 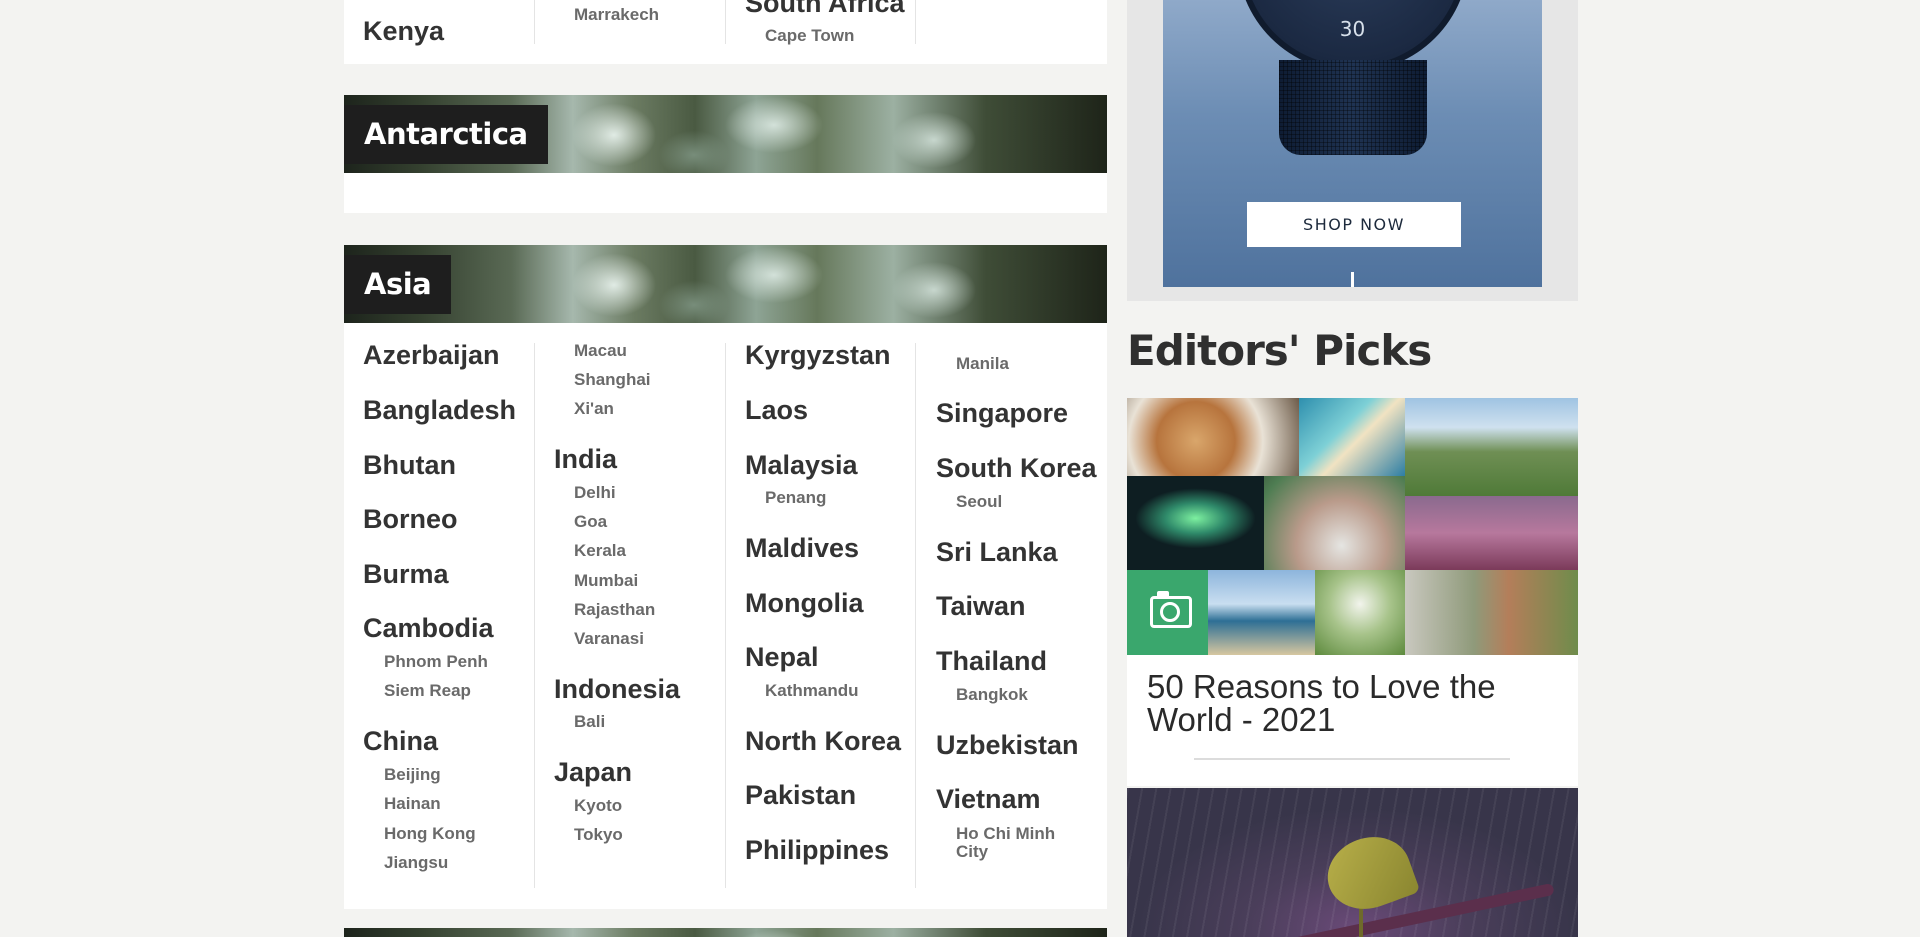 What do you see at coordinates (988, 799) in the screenshot?
I see `country-link-vietnam: Vietnam` at bounding box center [988, 799].